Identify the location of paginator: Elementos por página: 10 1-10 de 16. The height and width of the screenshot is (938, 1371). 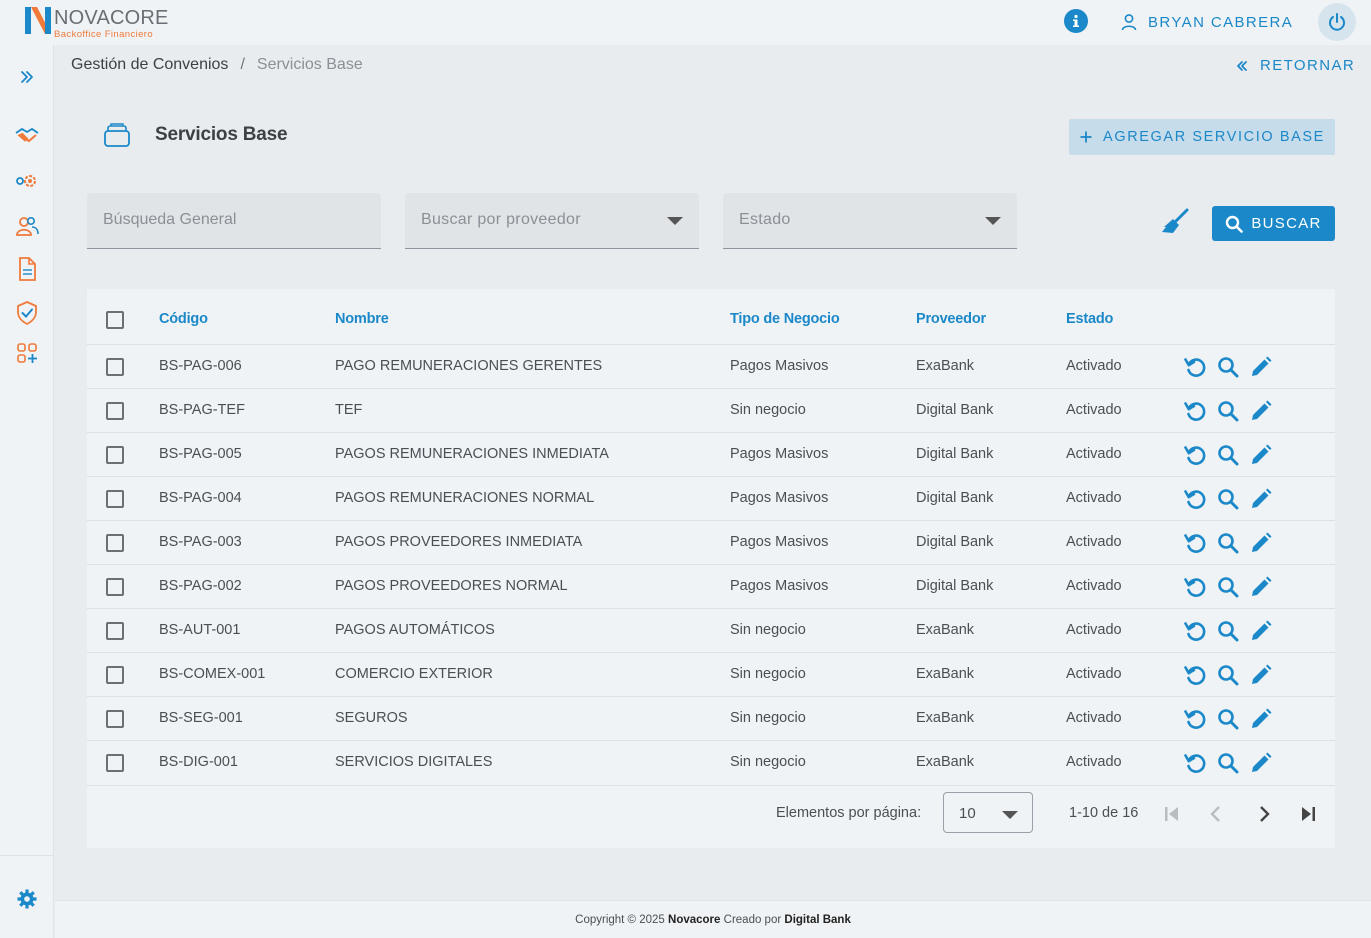
(711, 816).